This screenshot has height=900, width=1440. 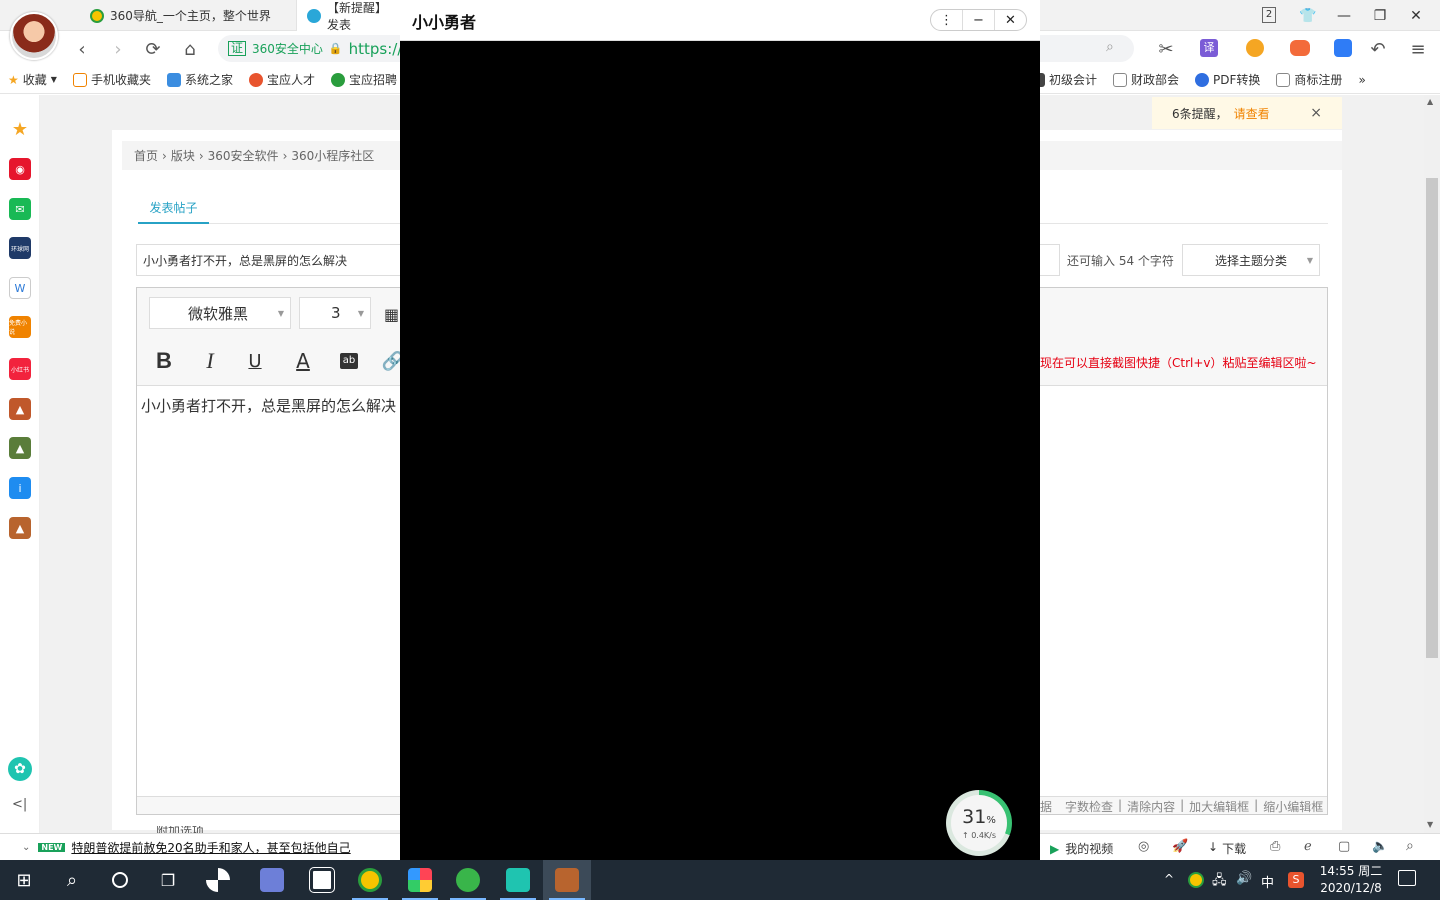 I want to click on network-speed-gauge: 31% ↑ 0.4K/s, so click(x=979, y=823).